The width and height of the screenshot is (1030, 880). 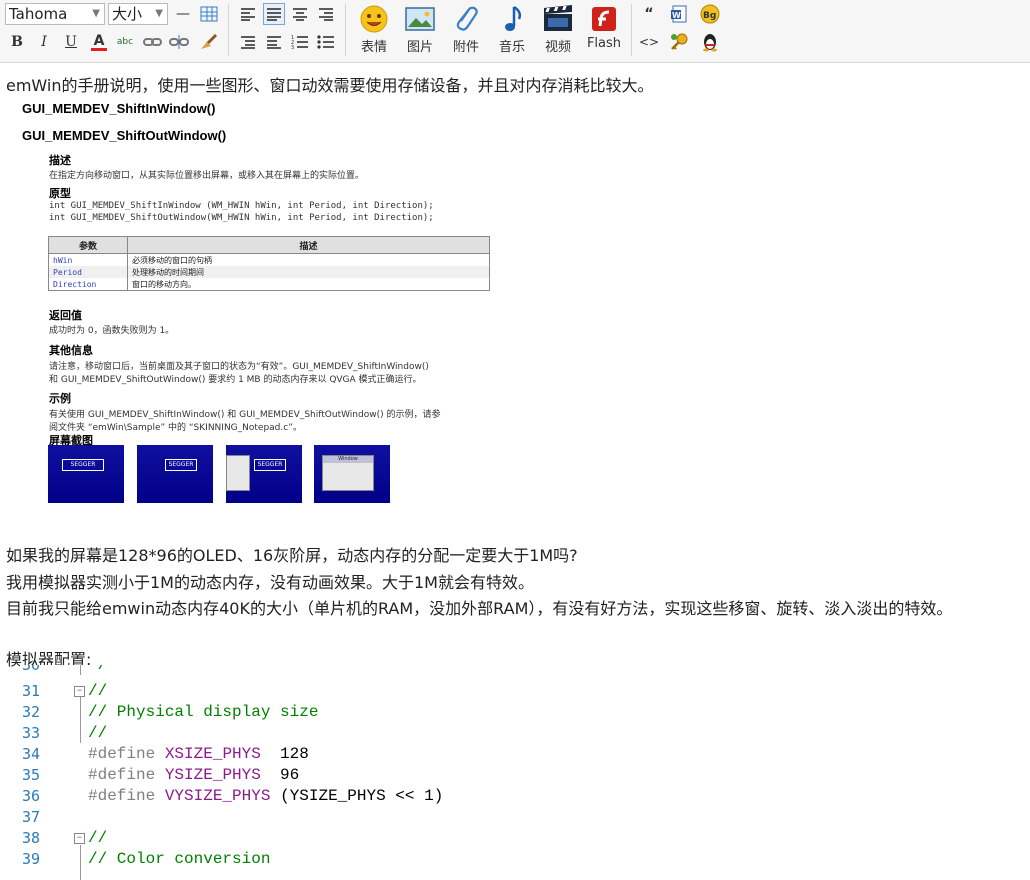 I want to click on video-button: 视频, so click(x=558, y=31).